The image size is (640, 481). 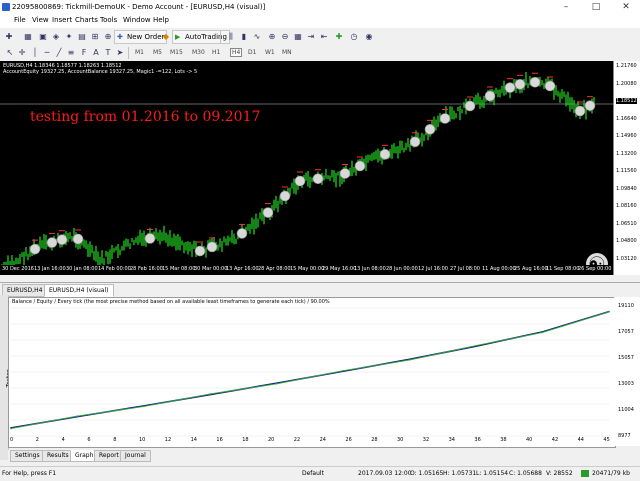 What do you see at coordinates (108, 52) in the screenshot?
I see `label-icon: T` at bounding box center [108, 52].